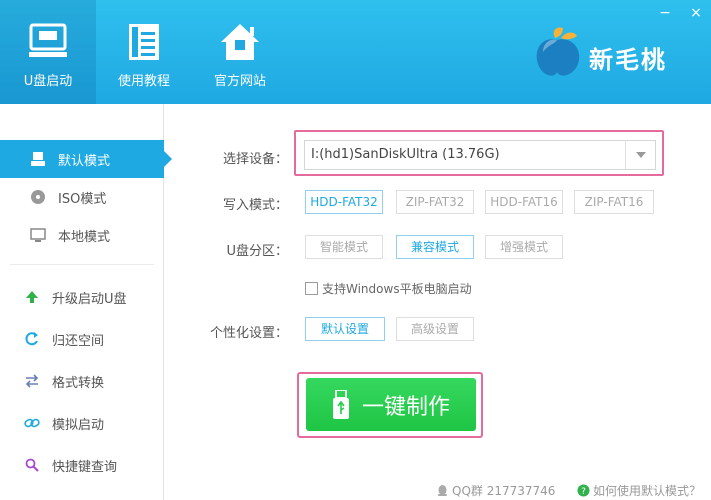  What do you see at coordinates (257, 251) in the screenshot?
I see `partition-label: U盘分区：` at bounding box center [257, 251].